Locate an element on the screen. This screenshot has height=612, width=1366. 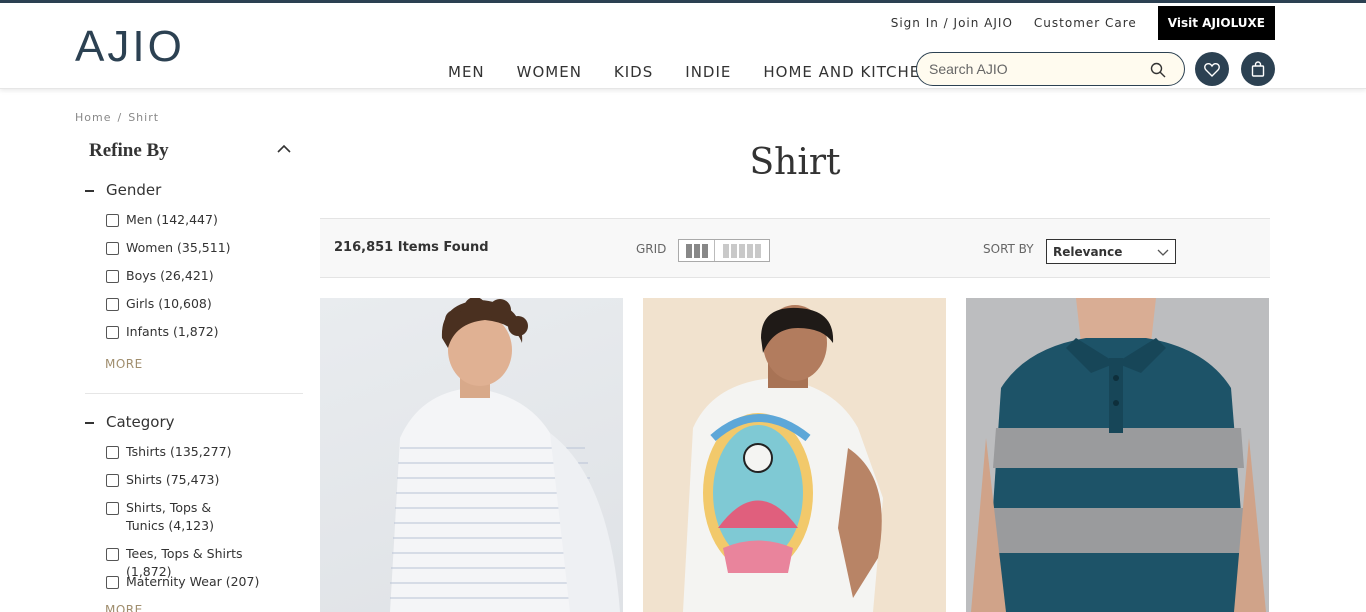
filter-option: Infants (1,872) is located at coordinates (196, 332).